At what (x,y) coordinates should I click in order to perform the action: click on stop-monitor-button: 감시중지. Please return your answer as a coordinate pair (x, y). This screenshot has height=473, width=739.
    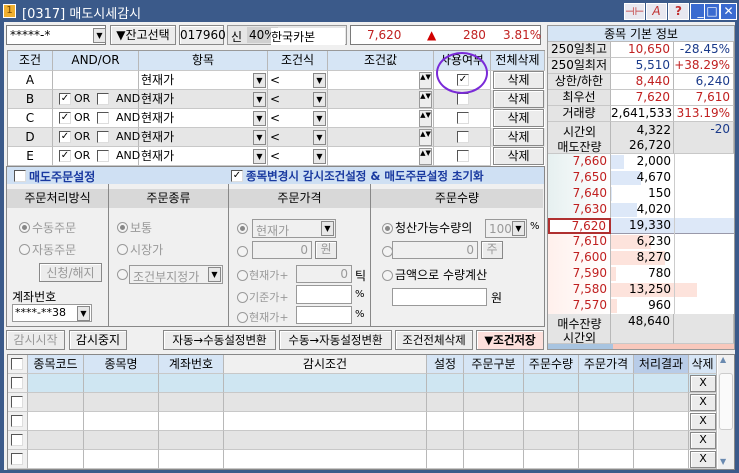
    Looking at the image, I should click on (98, 340).